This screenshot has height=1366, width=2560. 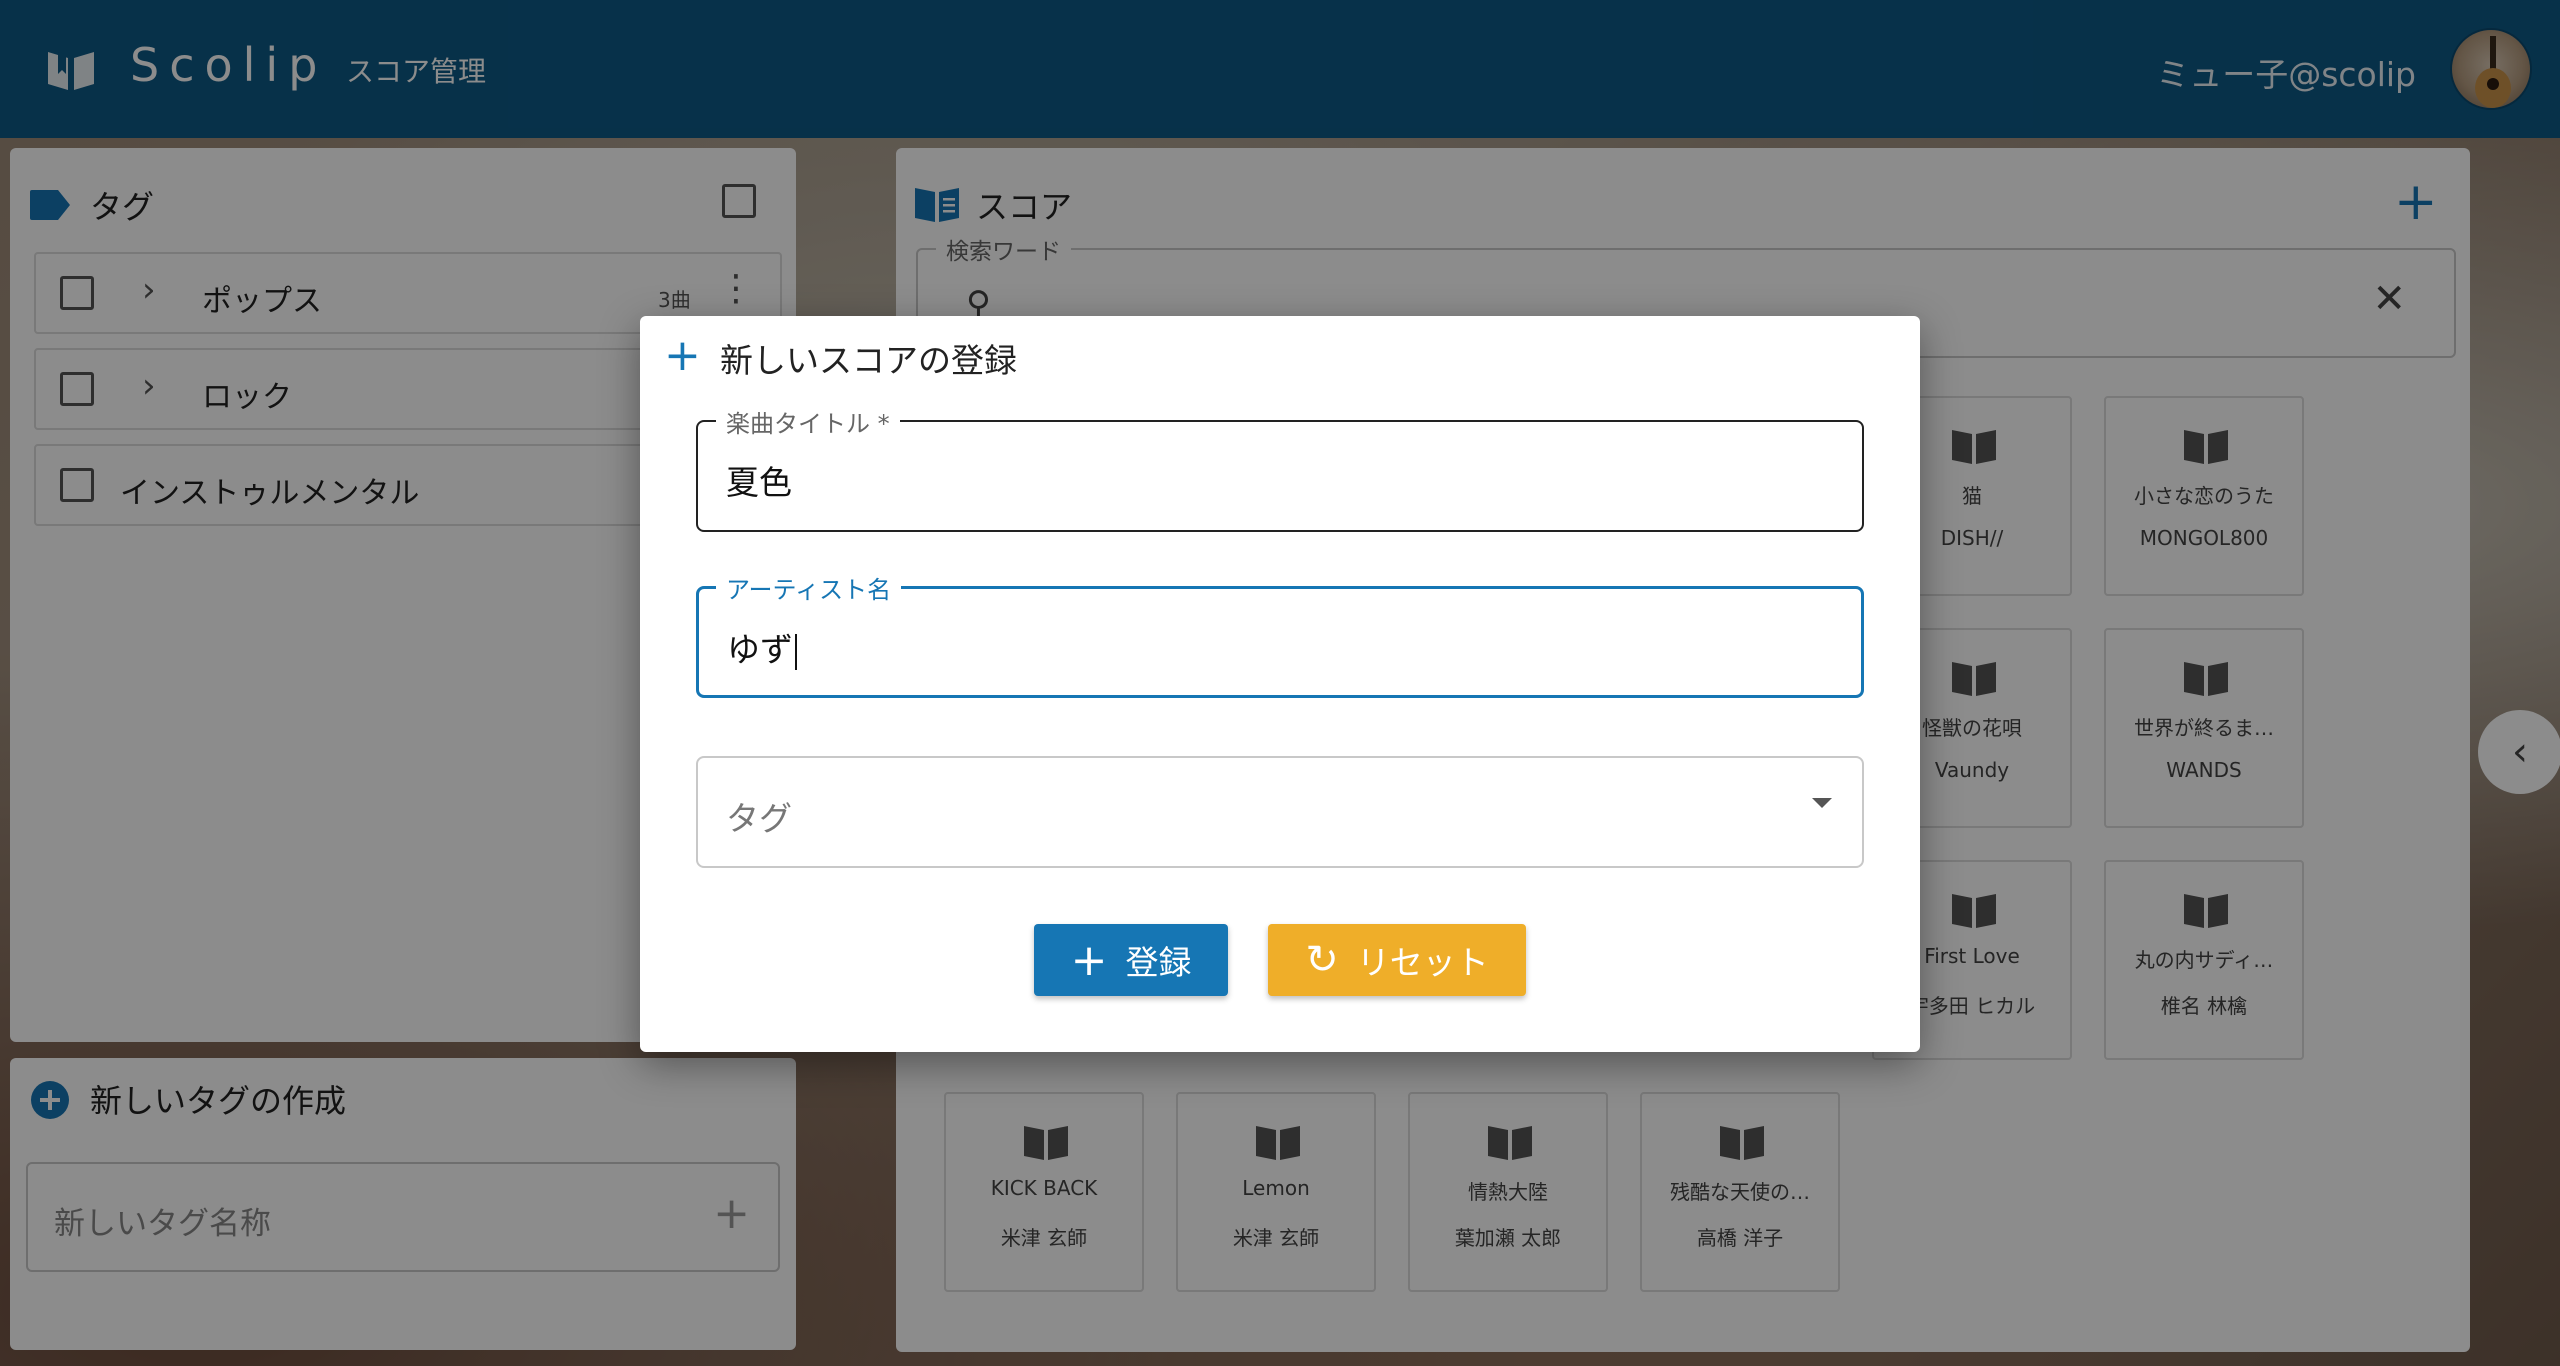 What do you see at coordinates (759, 818) in the screenshot?
I see `tag-select-placeholder: タグ` at bounding box center [759, 818].